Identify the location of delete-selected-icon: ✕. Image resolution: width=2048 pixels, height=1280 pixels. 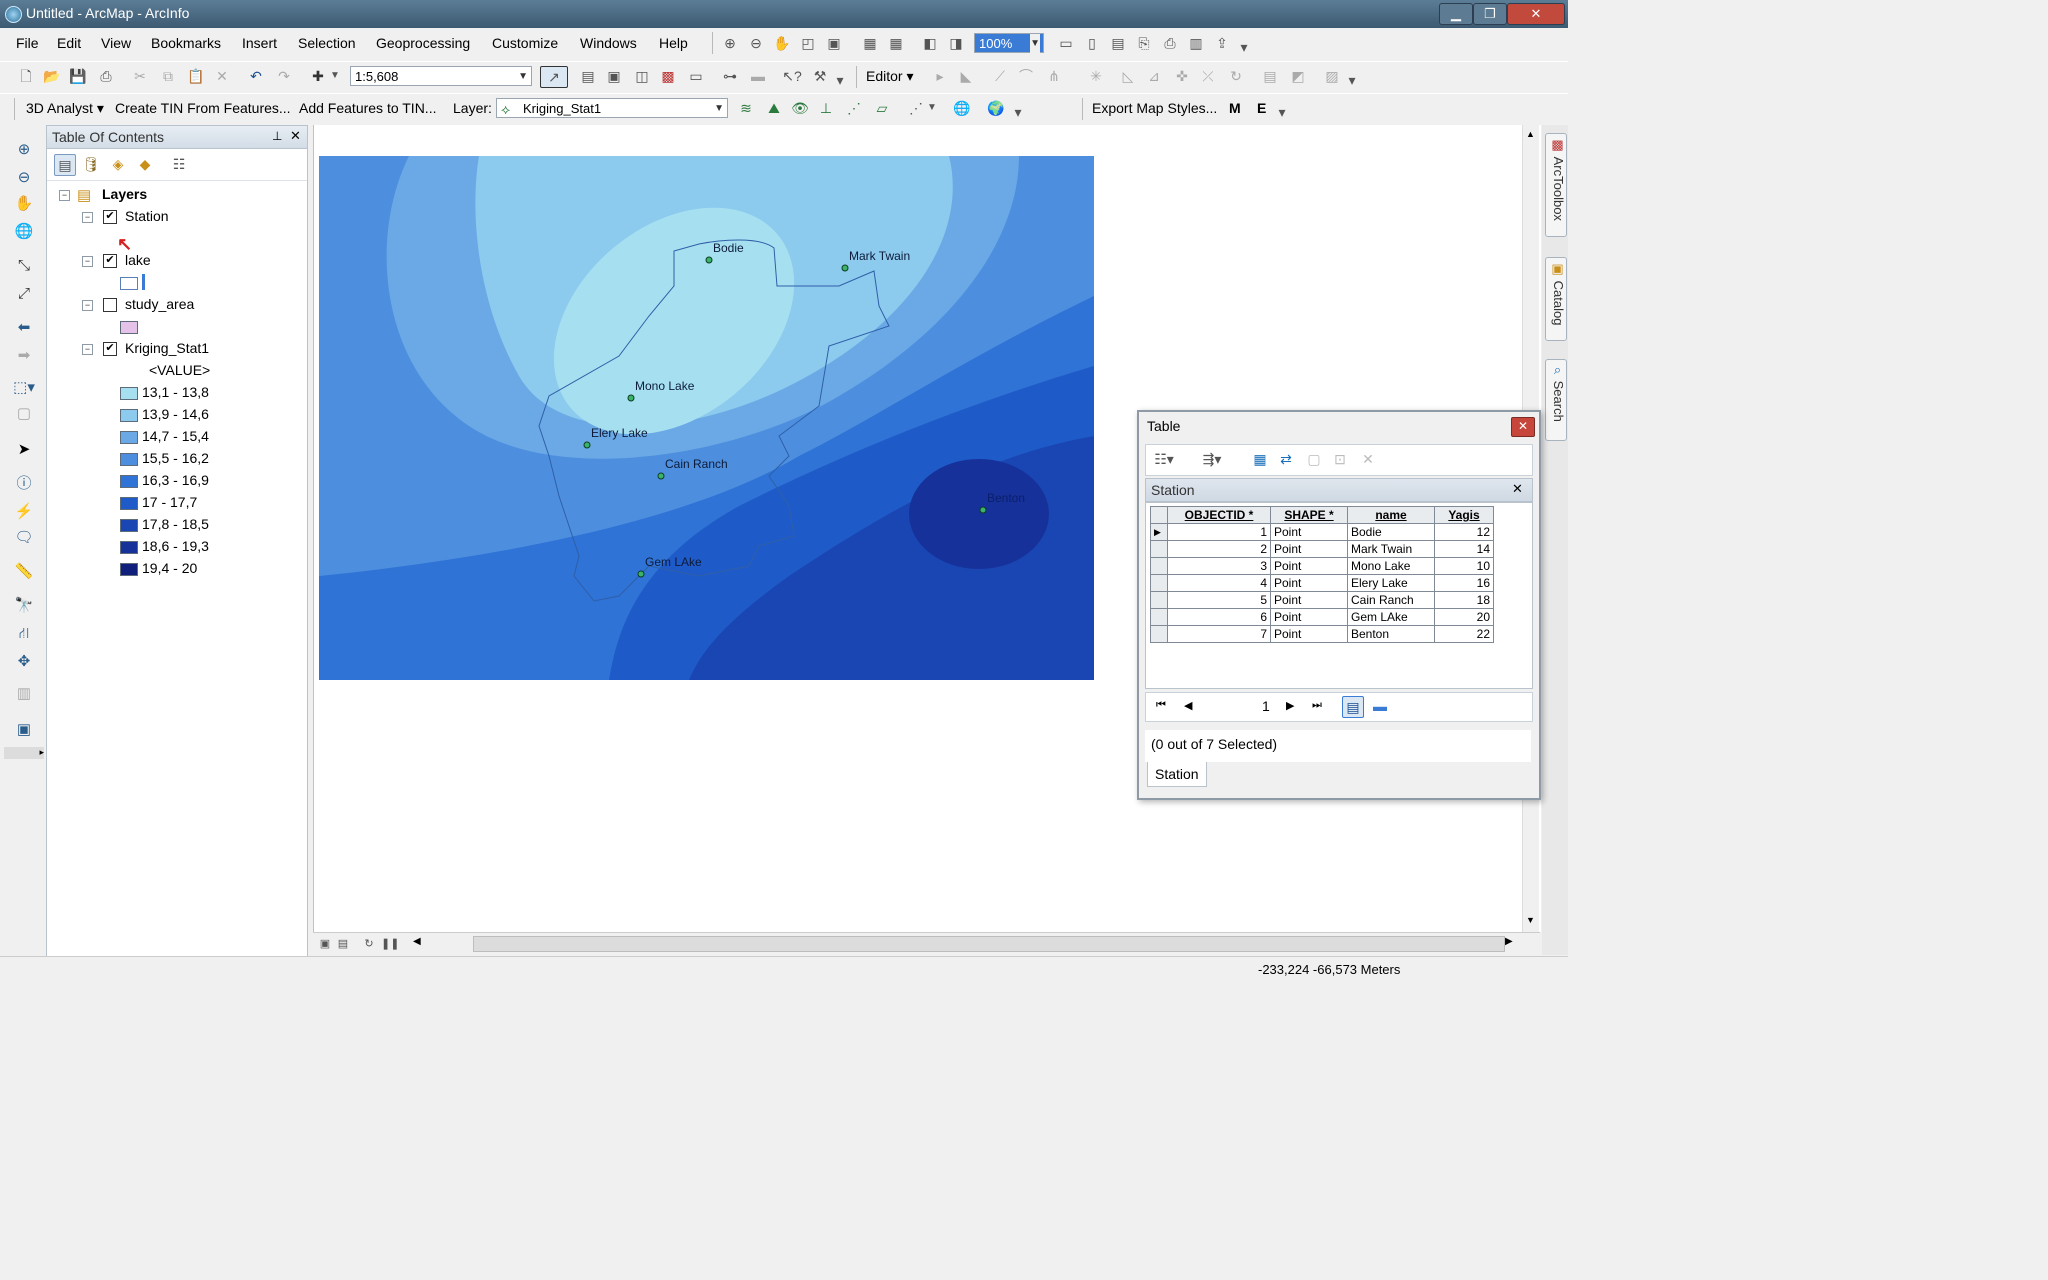
(1368, 459).